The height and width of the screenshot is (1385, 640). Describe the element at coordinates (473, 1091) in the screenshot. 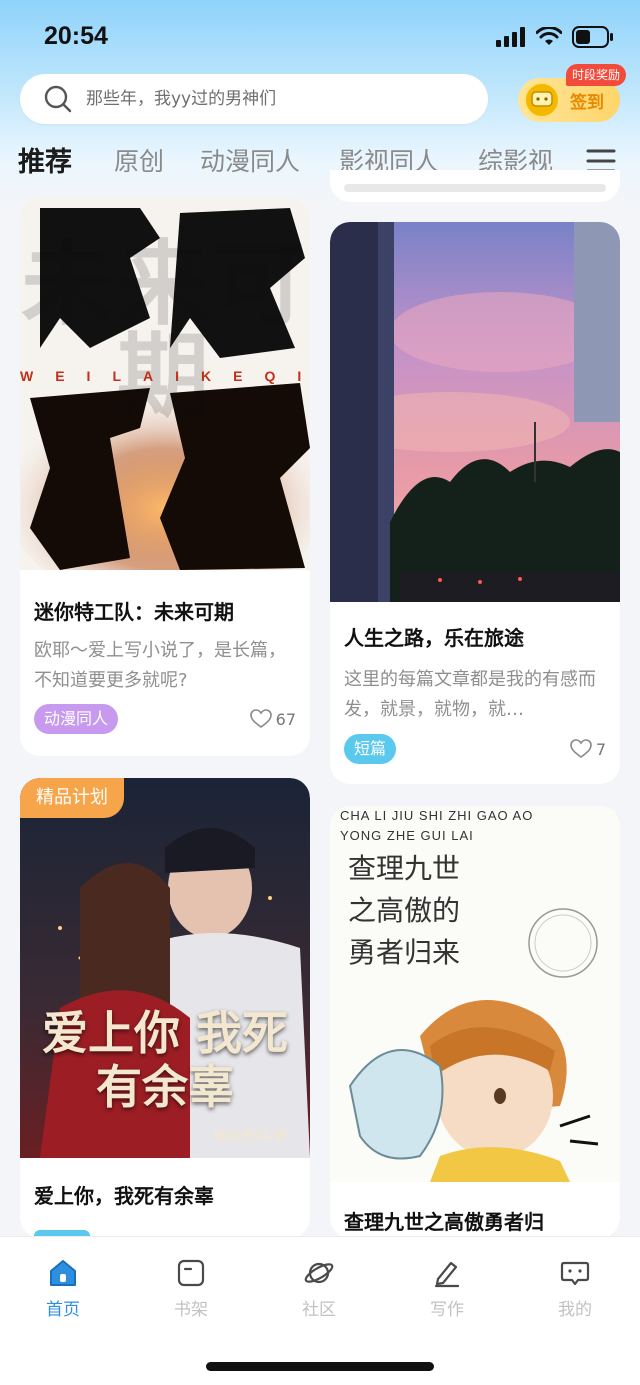

I see `boy-illustration` at that location.